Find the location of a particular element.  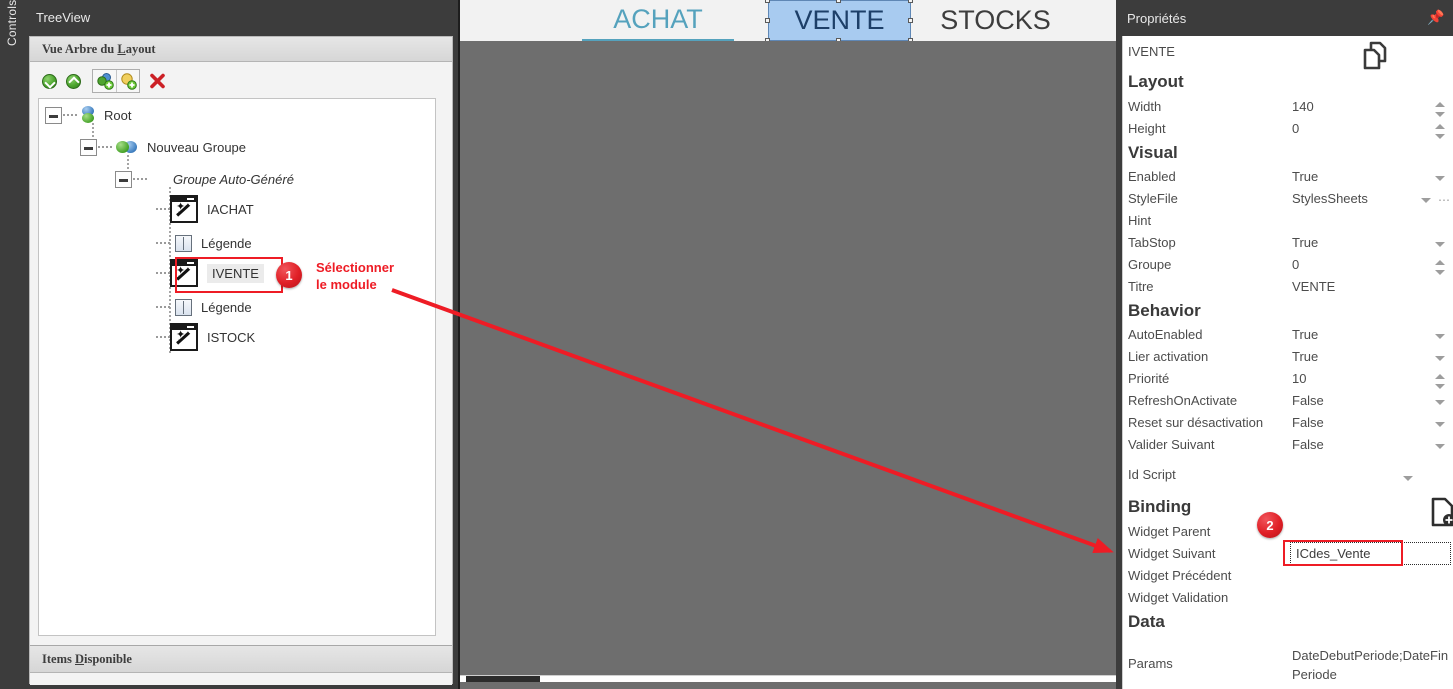

property-value: 10 is located at coordinates (1299, 378).